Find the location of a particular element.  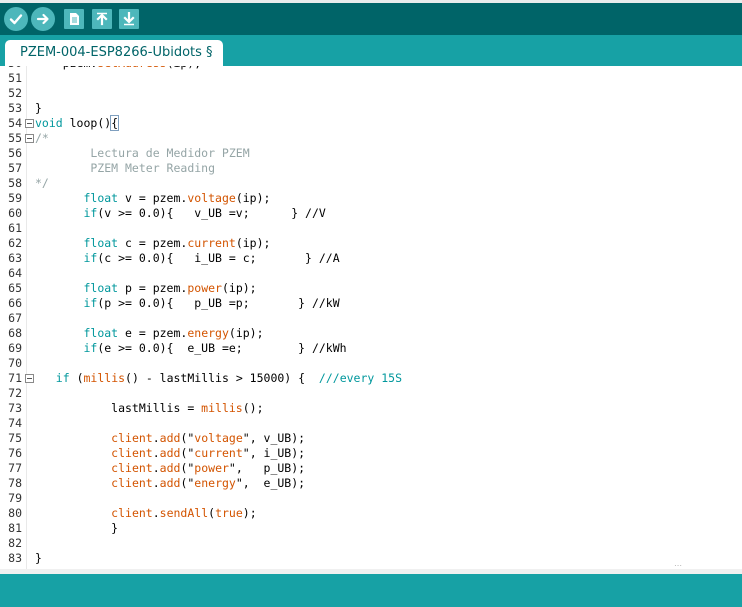

line-number: 57 is located at coordinates (15, 168).